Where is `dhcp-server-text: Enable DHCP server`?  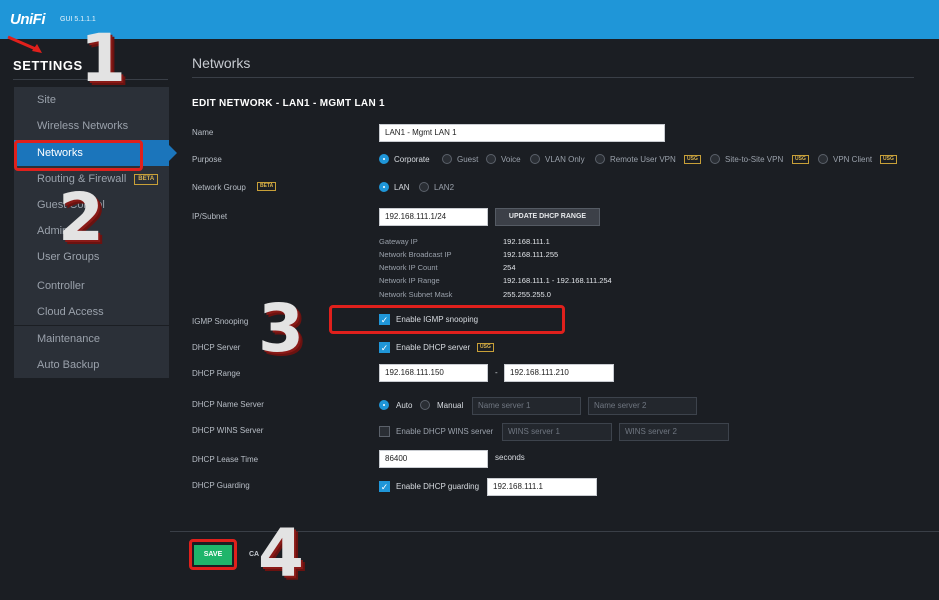 dhcp-server-text: Enable DHCP server is located at coordinates (433, 347).